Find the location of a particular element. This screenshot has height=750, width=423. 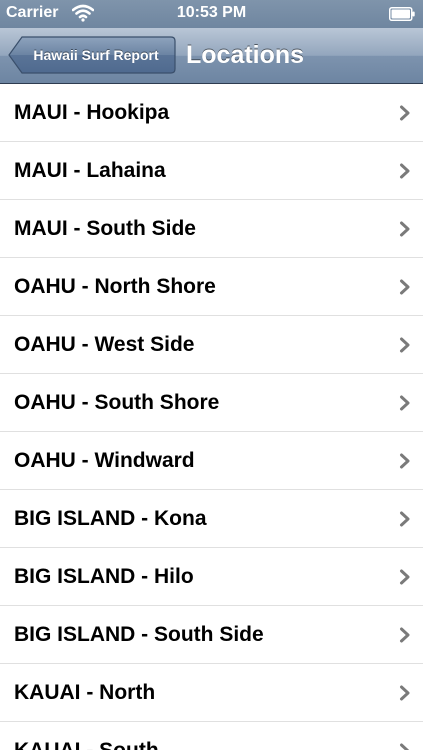

list-item-label: BIG ISLAND - Hilo is located at coordinates (104, 576).